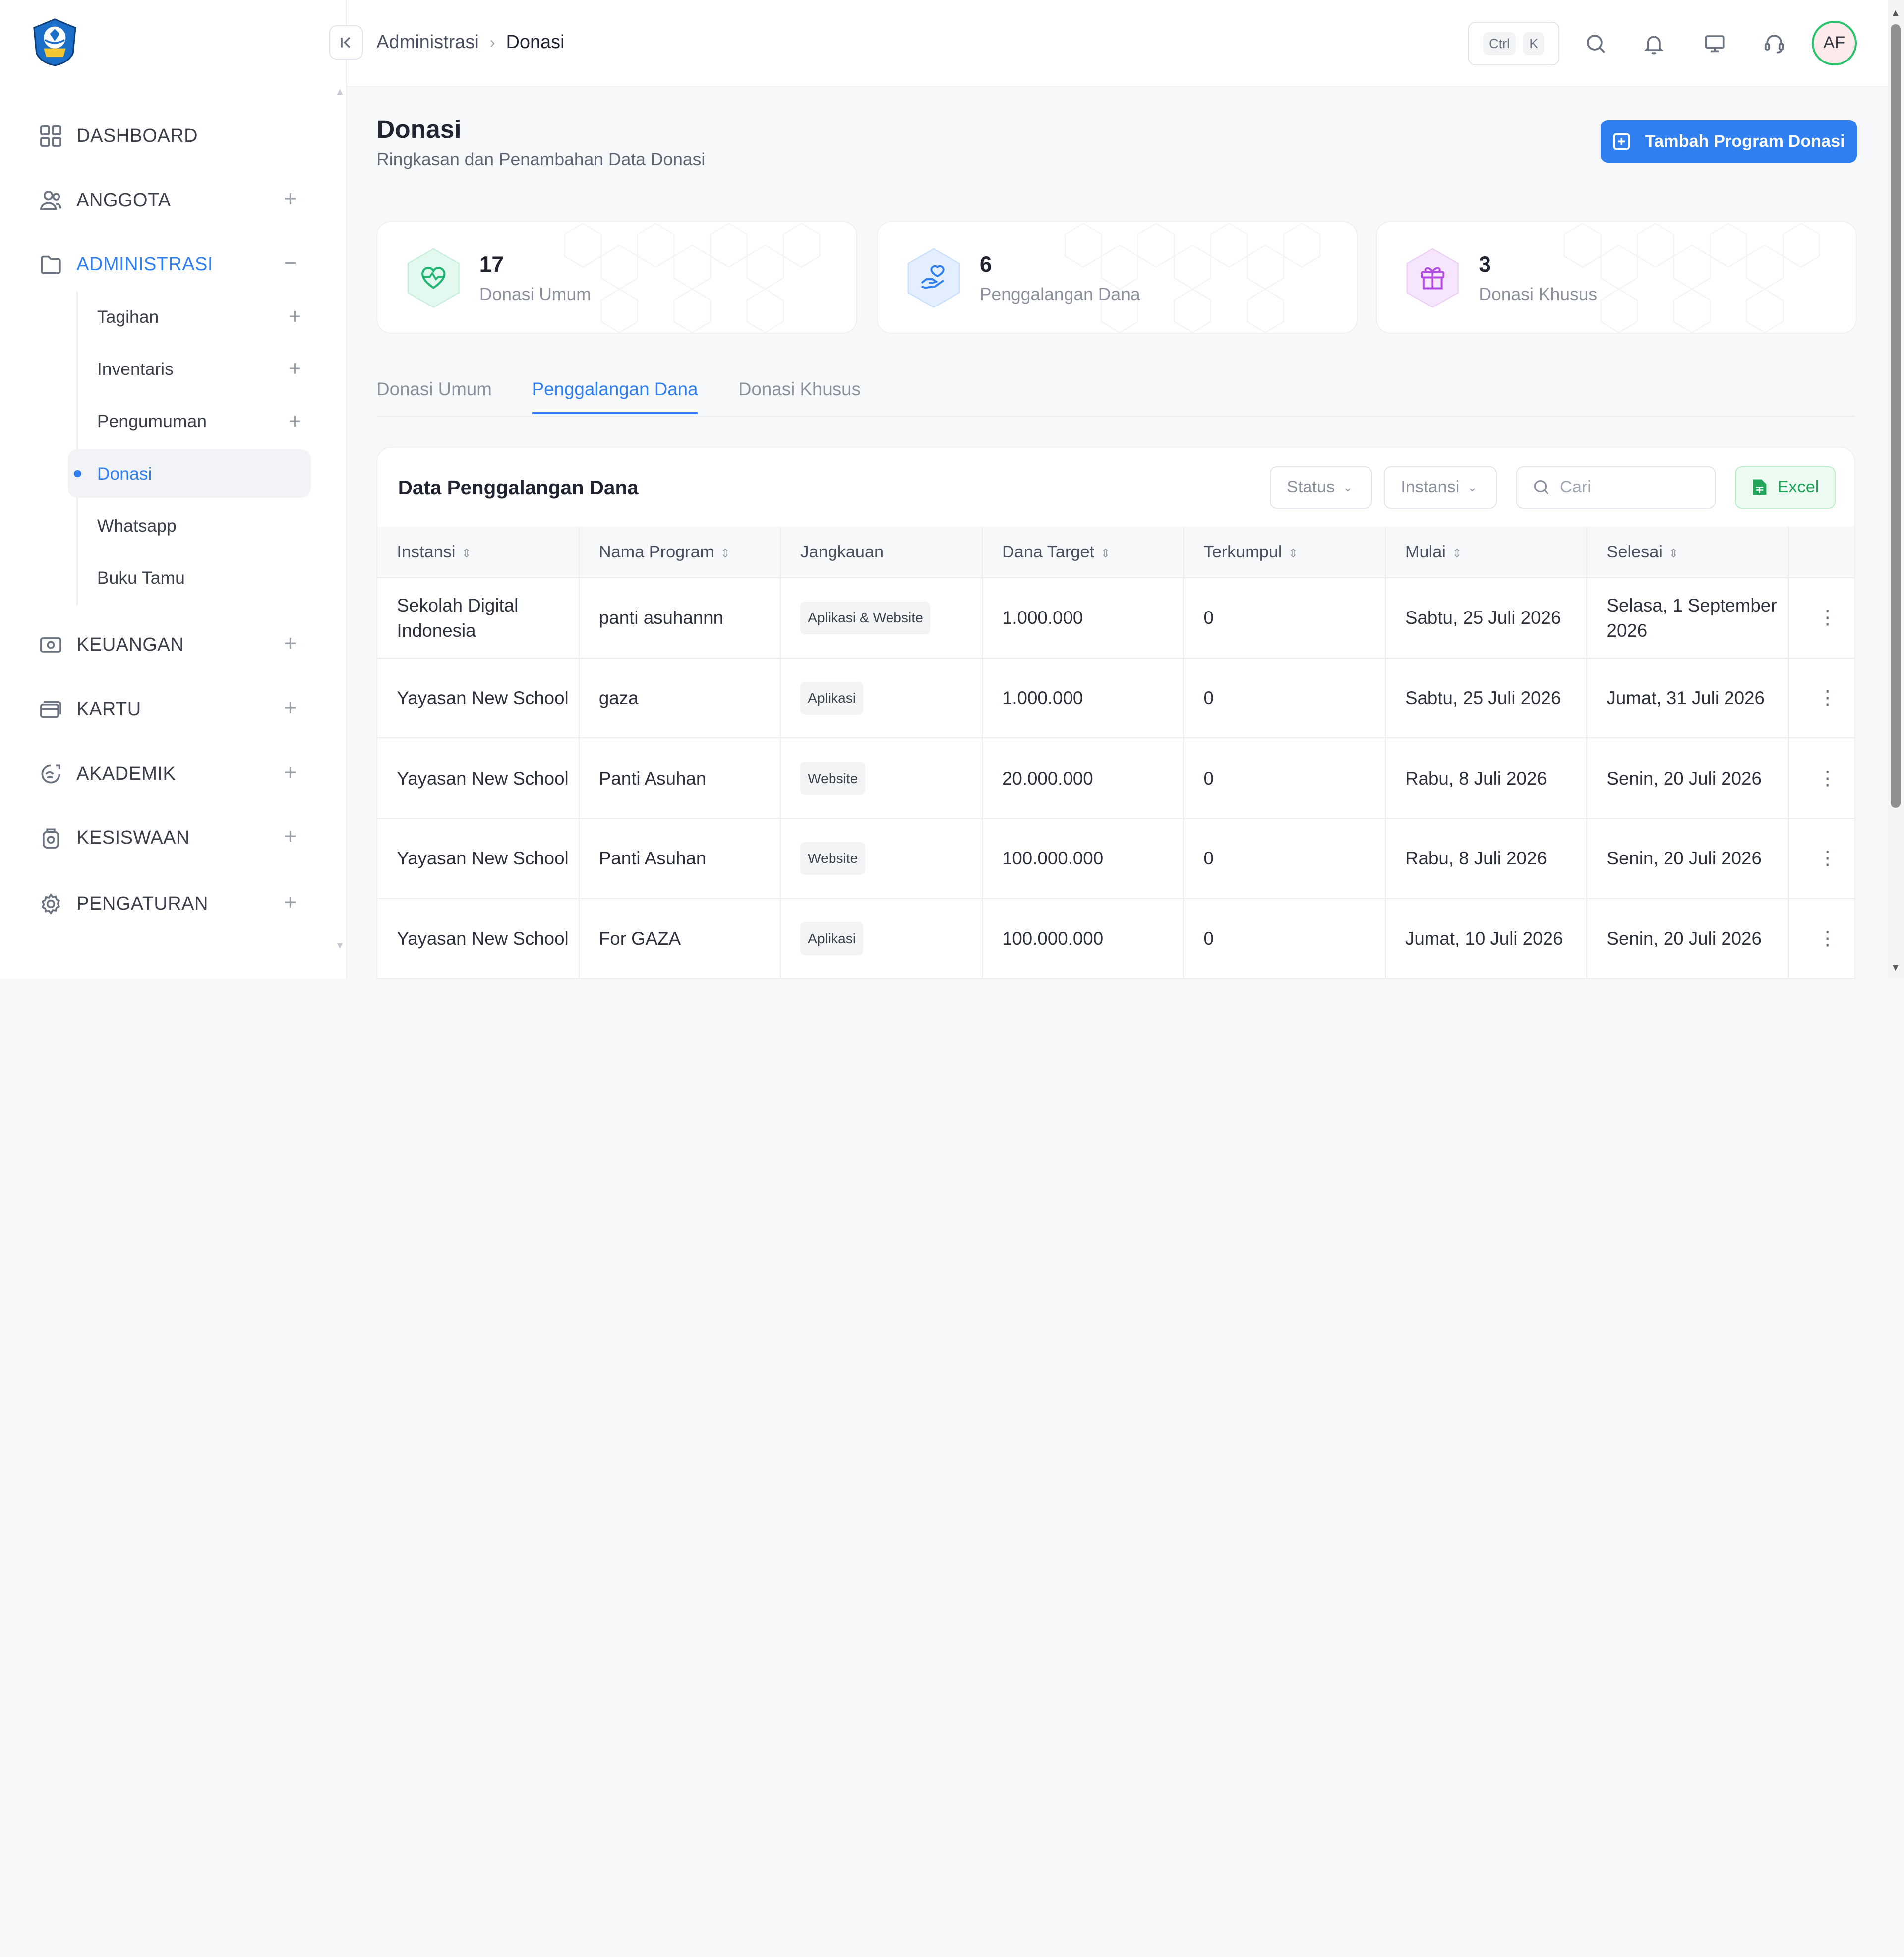 Image resolution: width=1904 pixels, height=1957 pixels. What do you see at coordinates (1285, 698) in the screenshot?
I see `cell-terkumpul: 0` at bounding box center [1285, 698].